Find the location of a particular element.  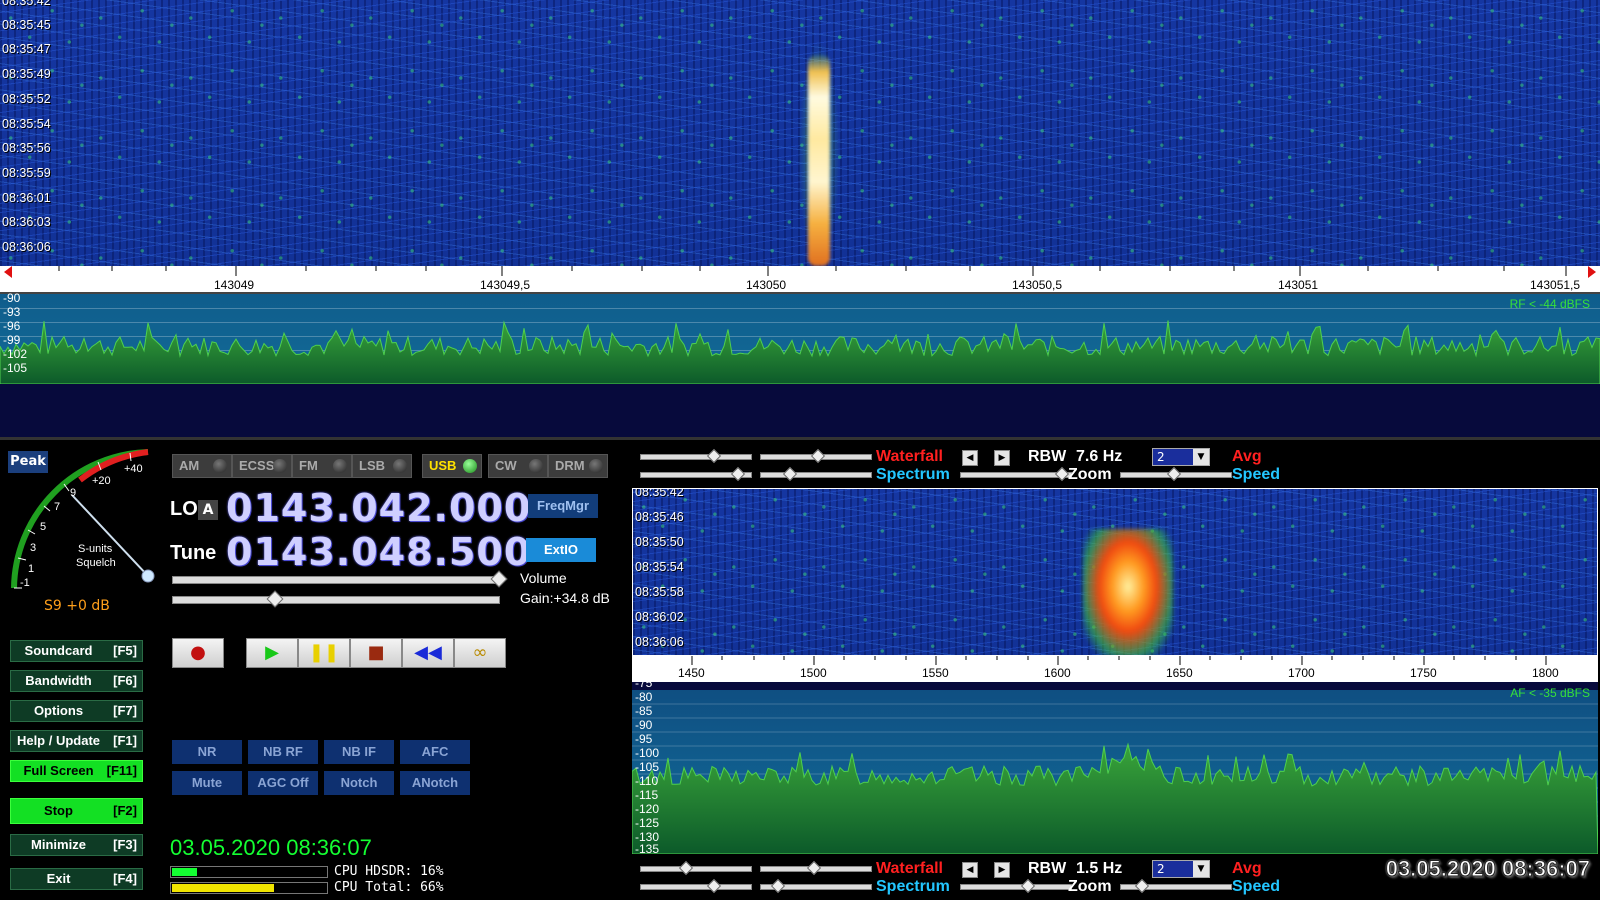

af-scale-ticks is located at coordinates (1119, 660).